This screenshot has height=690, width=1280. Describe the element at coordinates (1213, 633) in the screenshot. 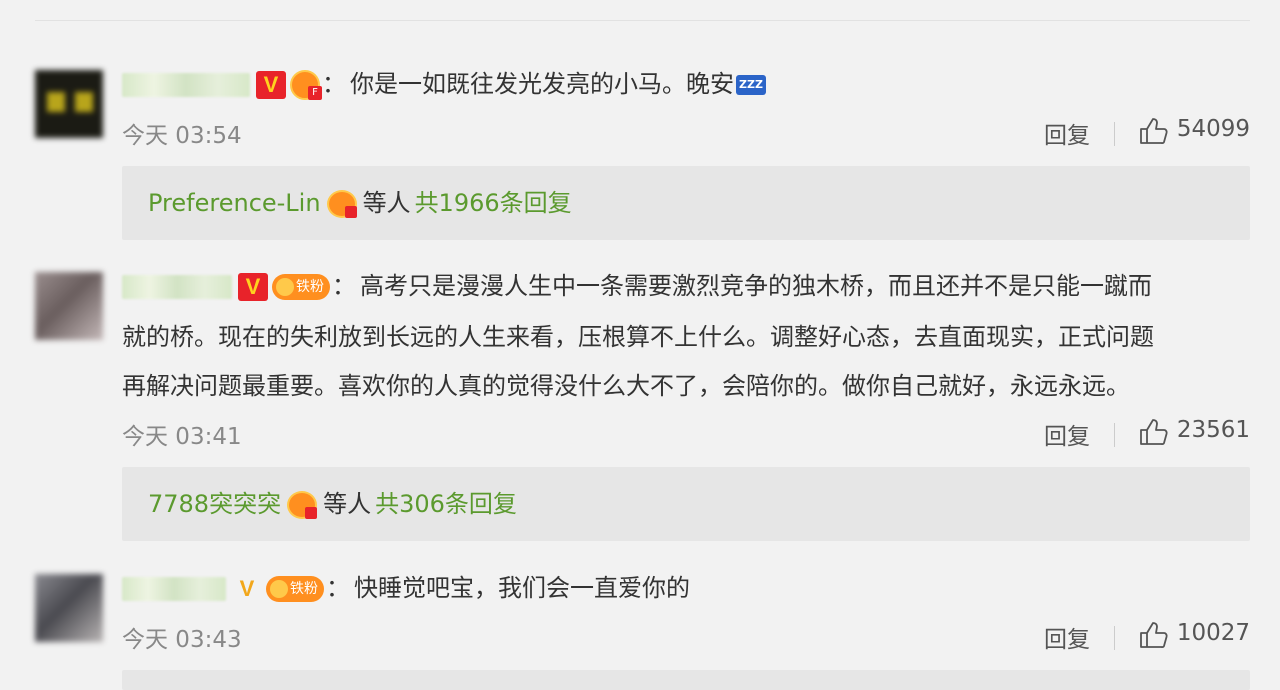

I see `like-count: 10027` at that location.